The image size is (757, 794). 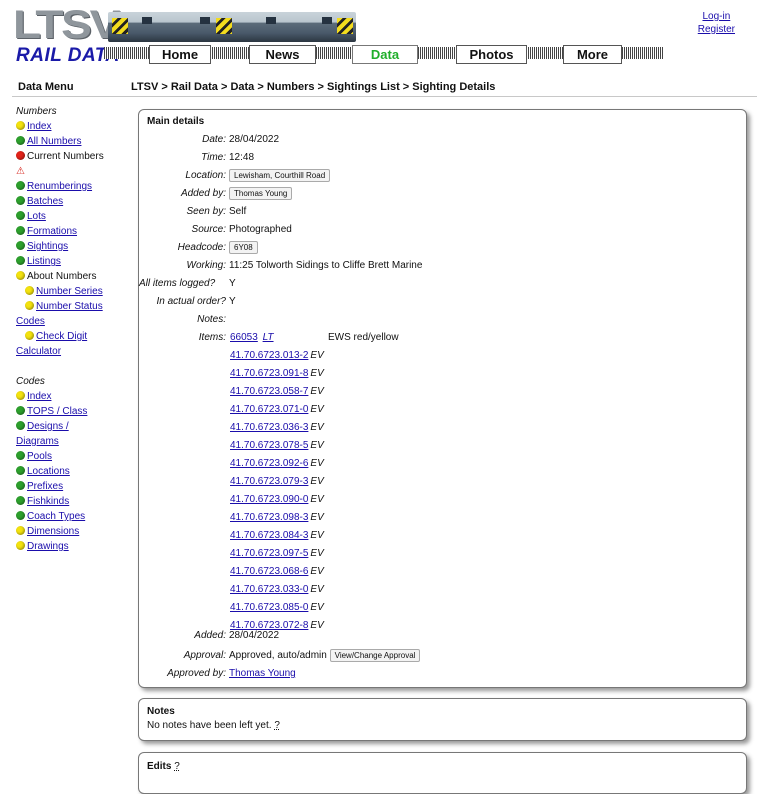 I want to click on sidebar-link: Number Series, so click(x=69, y=291).